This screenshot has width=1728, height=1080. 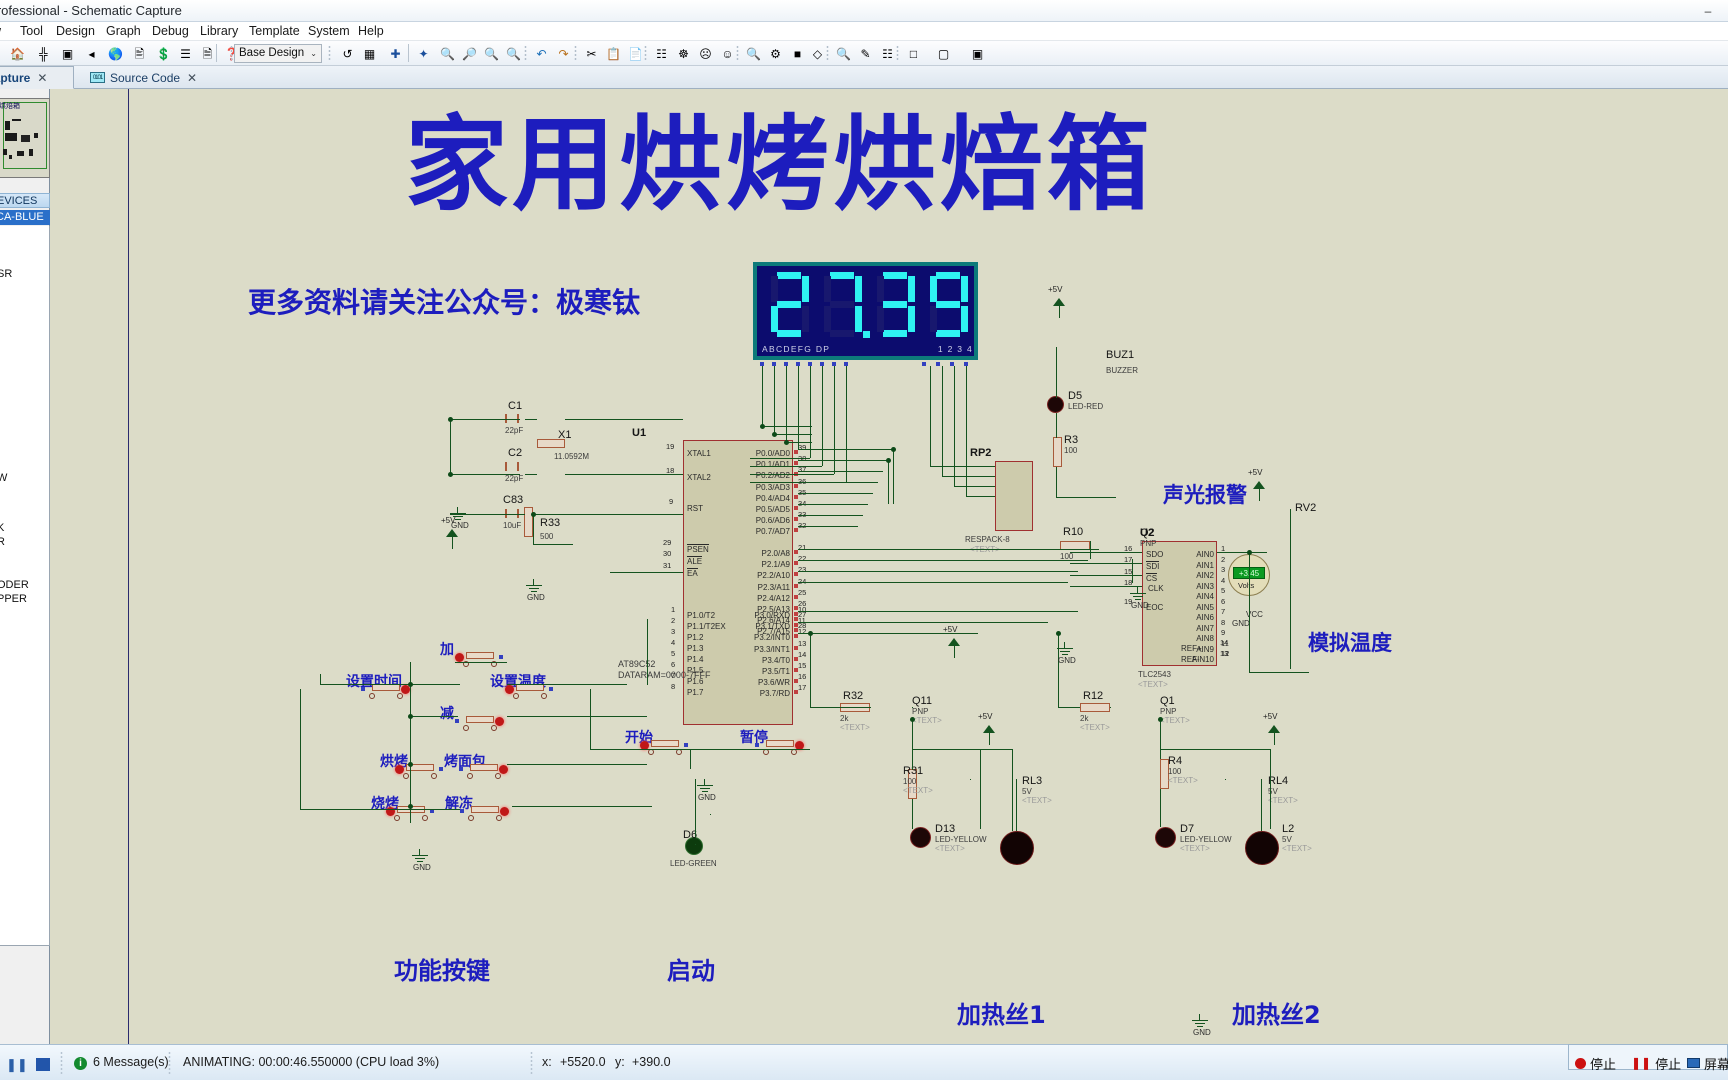 I want to click on menu-item-system: System, so click(x=329, y=31).